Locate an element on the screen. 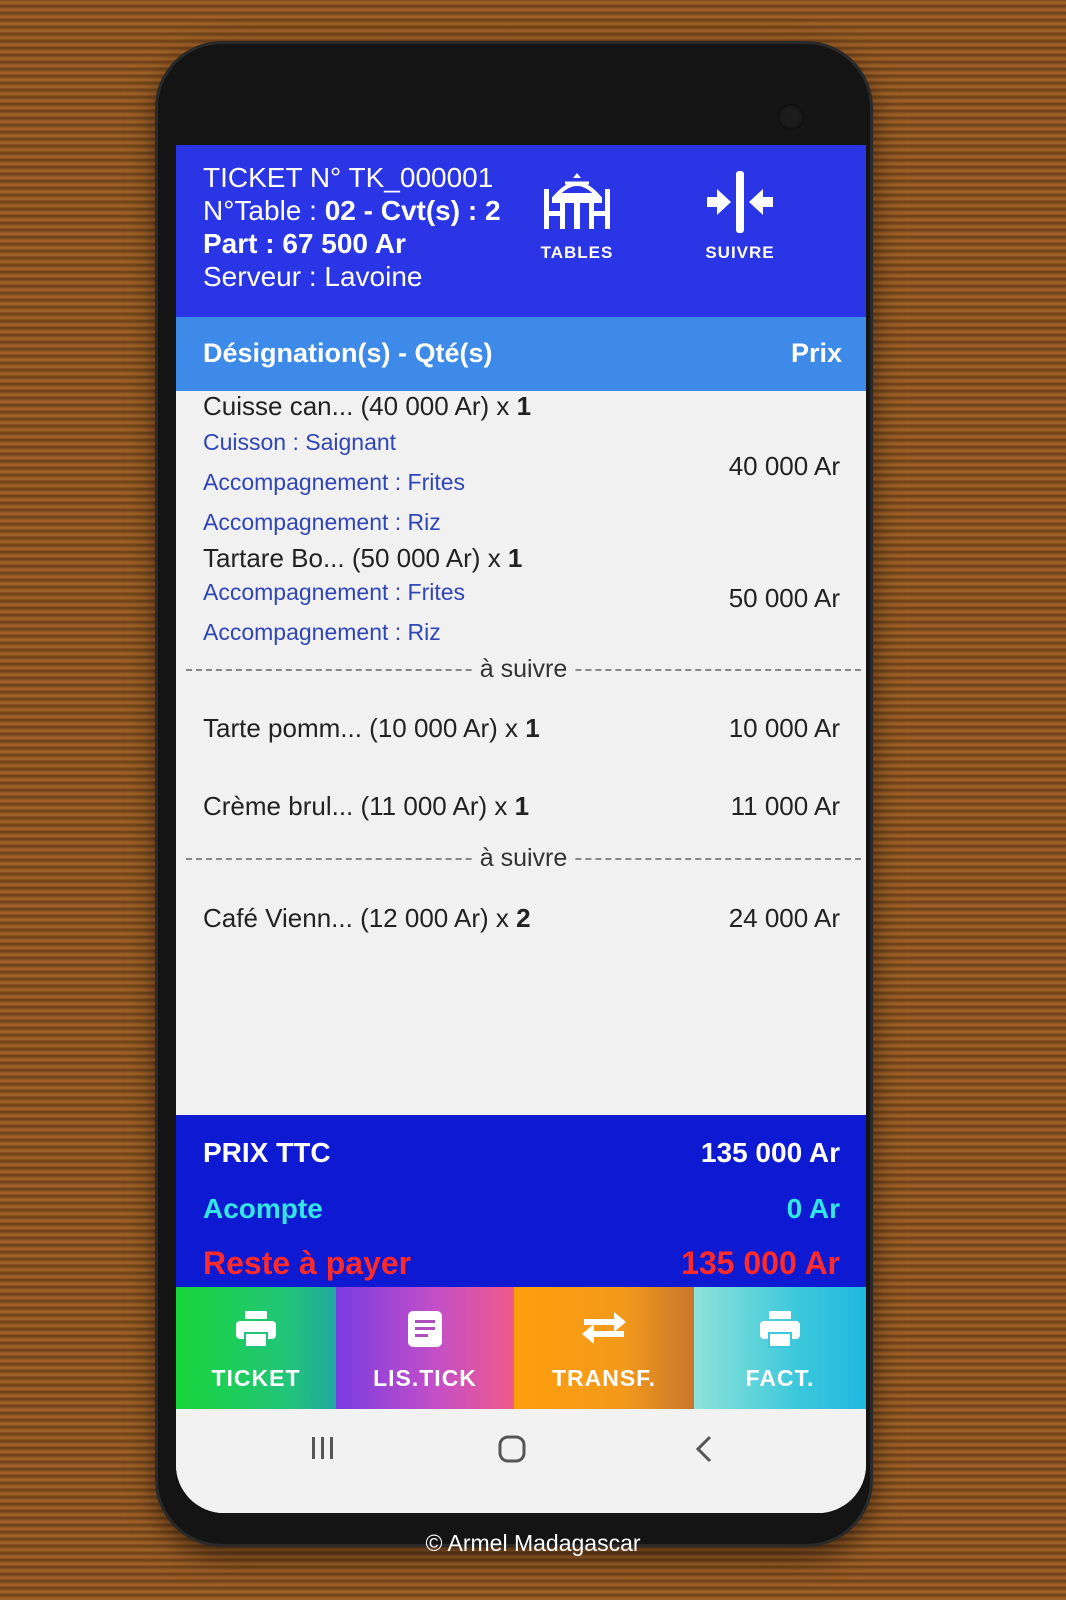 The height and width of the screenshot is (1600, 1066). acompte-label: Acompte is located at coordinates (263, 1208).